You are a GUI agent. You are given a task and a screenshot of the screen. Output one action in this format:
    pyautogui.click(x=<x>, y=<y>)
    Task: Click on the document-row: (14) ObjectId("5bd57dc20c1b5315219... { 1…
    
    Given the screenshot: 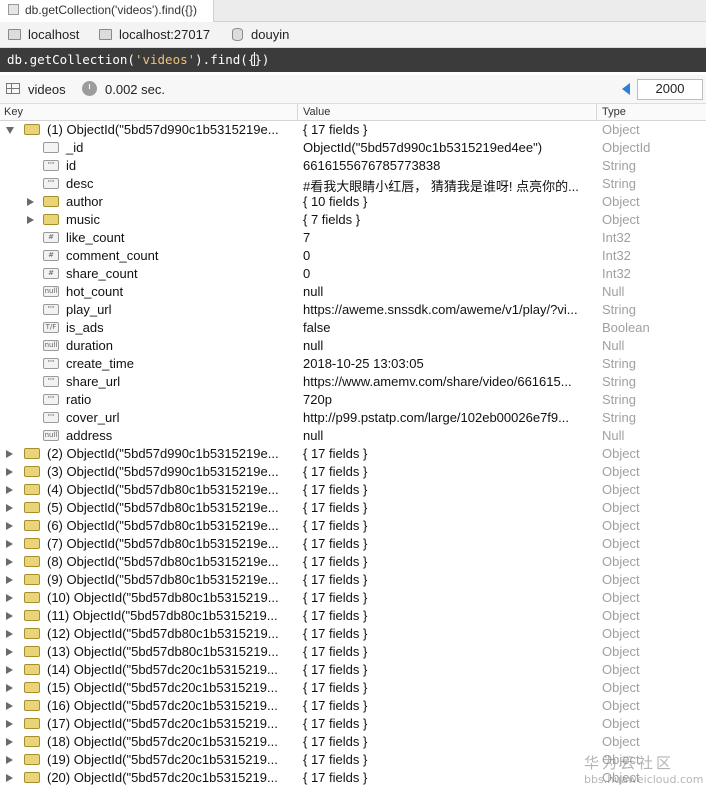 What is the action you would take?
    pyautogui.click(x=353, y=670)
    